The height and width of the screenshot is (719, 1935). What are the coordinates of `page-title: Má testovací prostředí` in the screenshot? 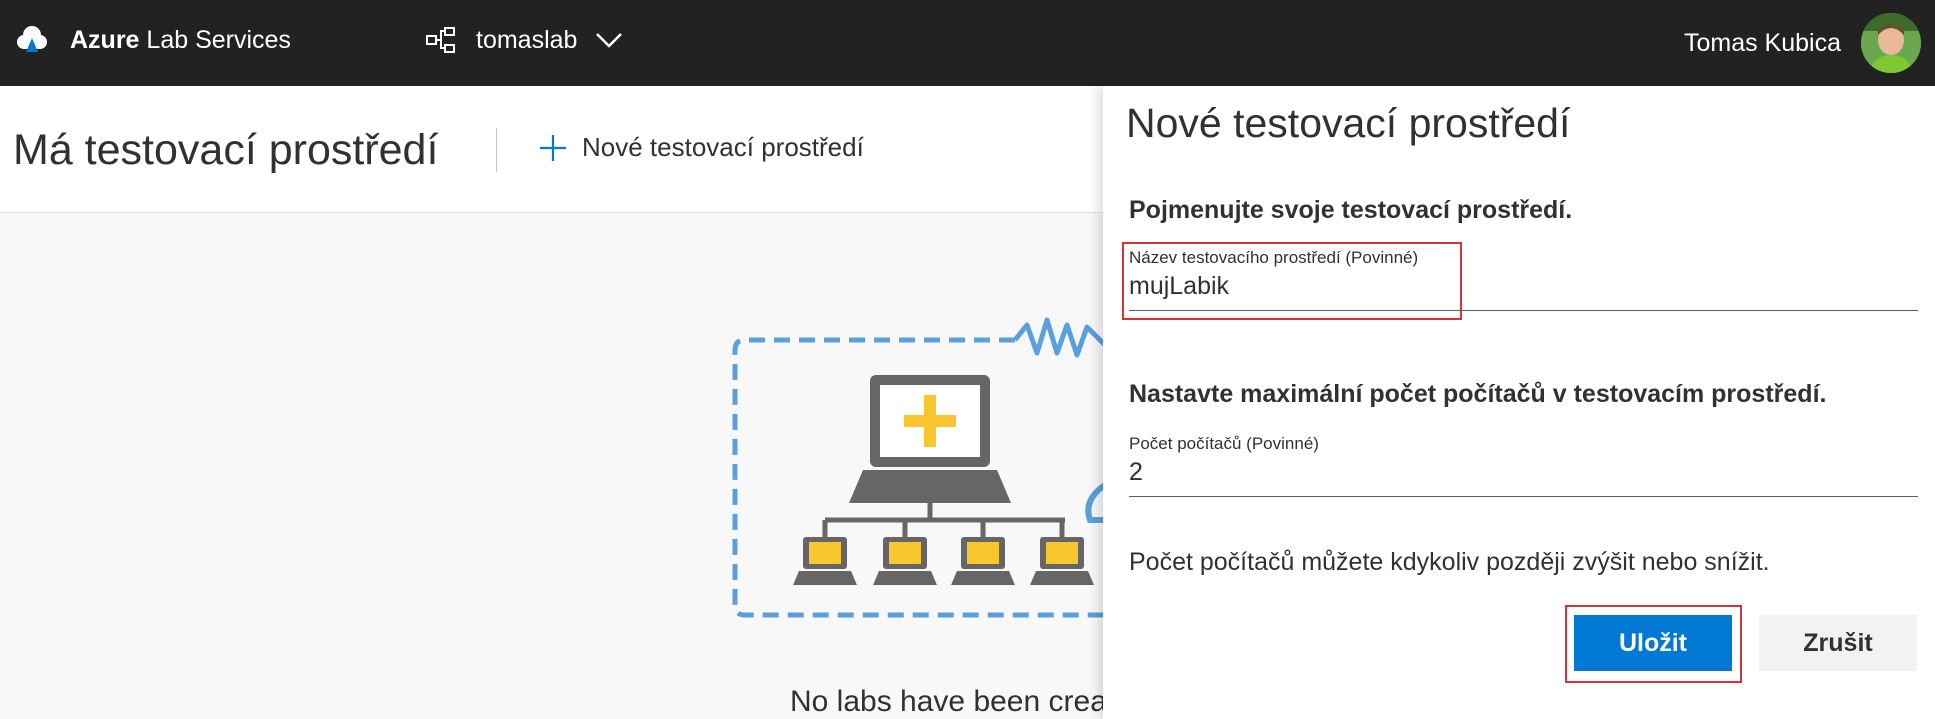 It's located at (226, 150).